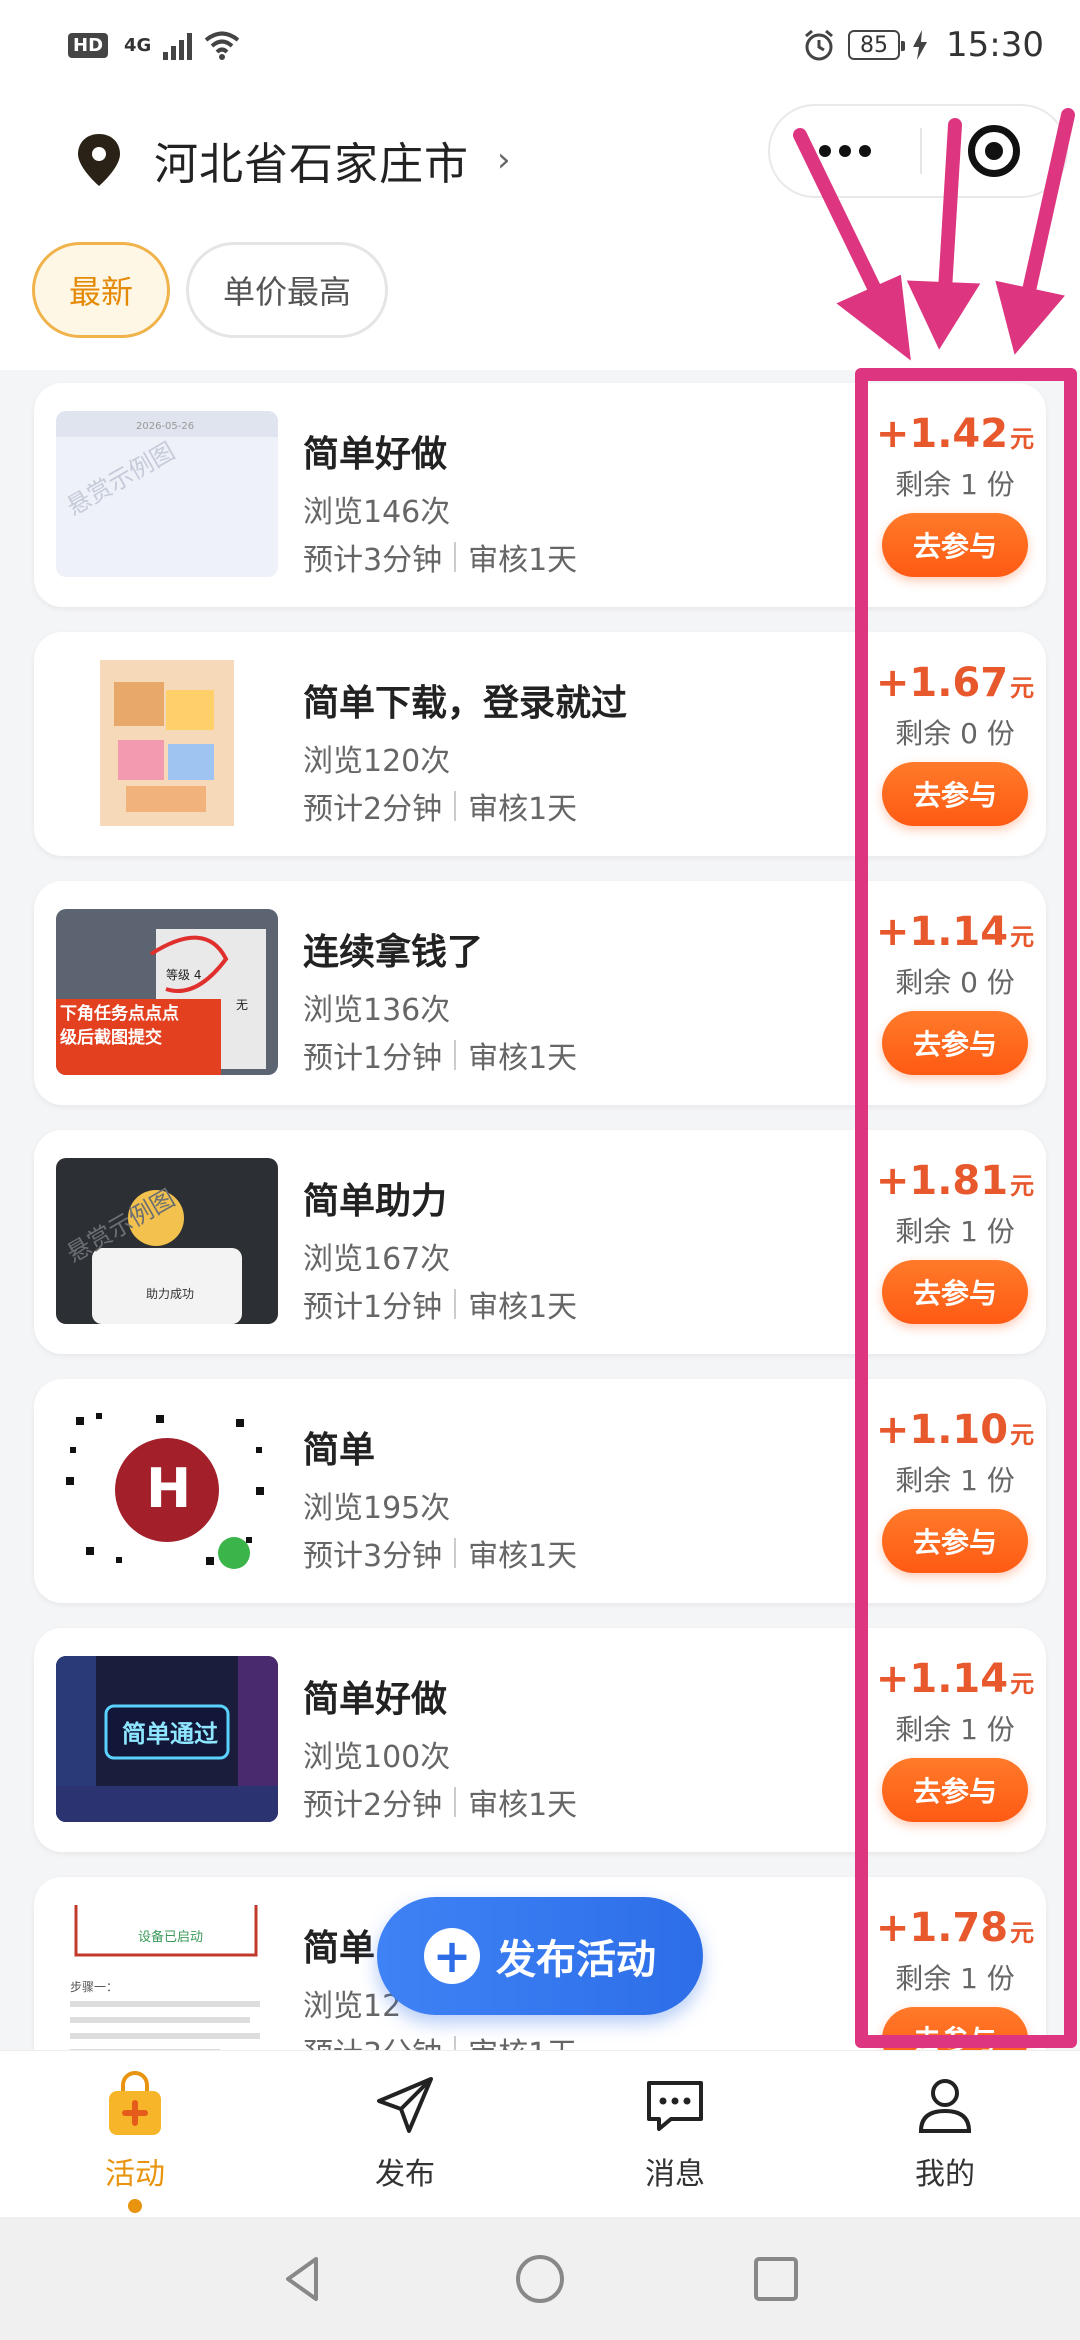 Image resolution: width=1080 pixels, height=2340 pixels. What do you see at coordinates (242, 1005) in the screenshot?
I see `thumb-none: 无` at bounding box center [242, 1005].